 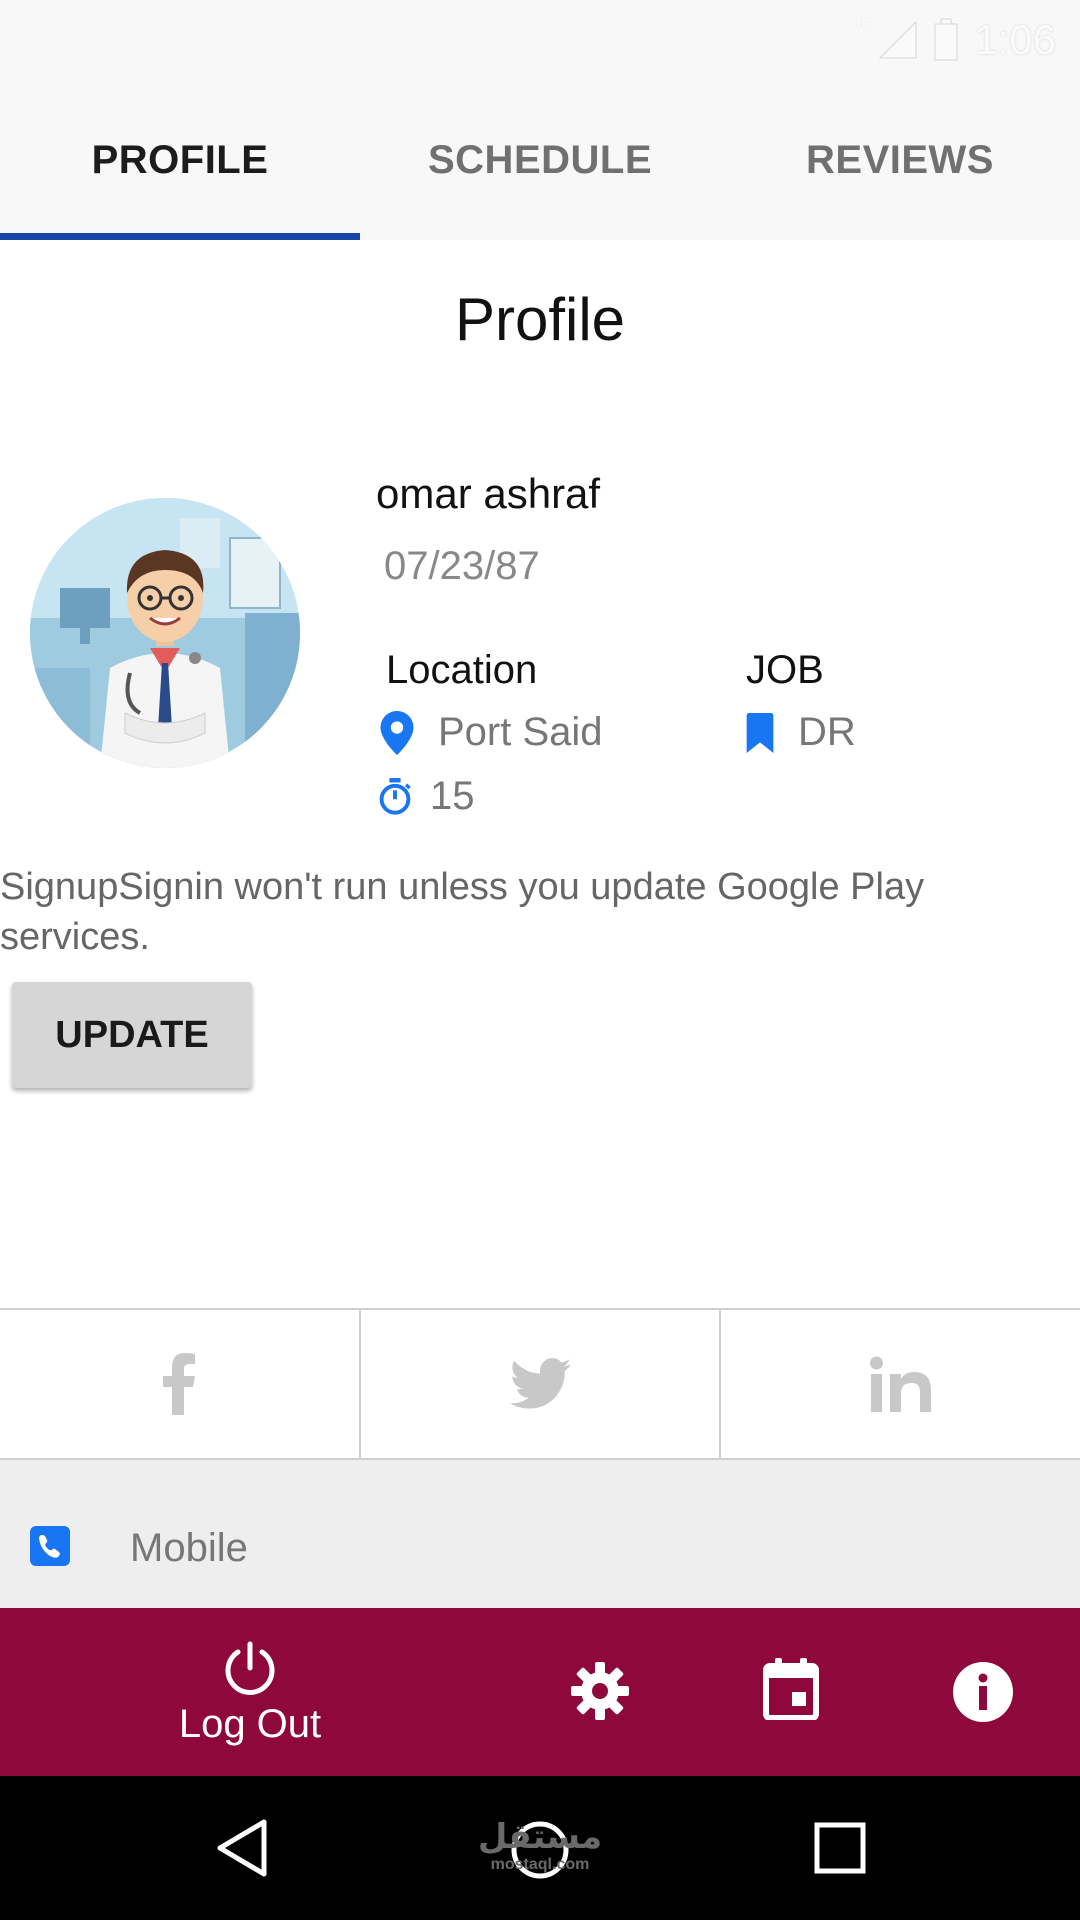 I want to click on location-value: Port Said, so click(x=520, y=732).